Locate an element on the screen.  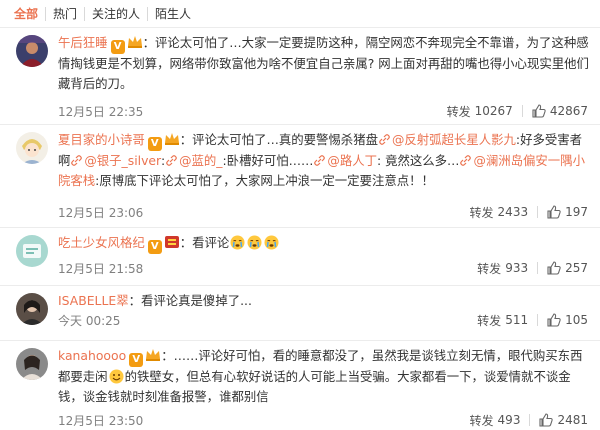
username: ISABELLE翠 is located at coordinates (93, 300).